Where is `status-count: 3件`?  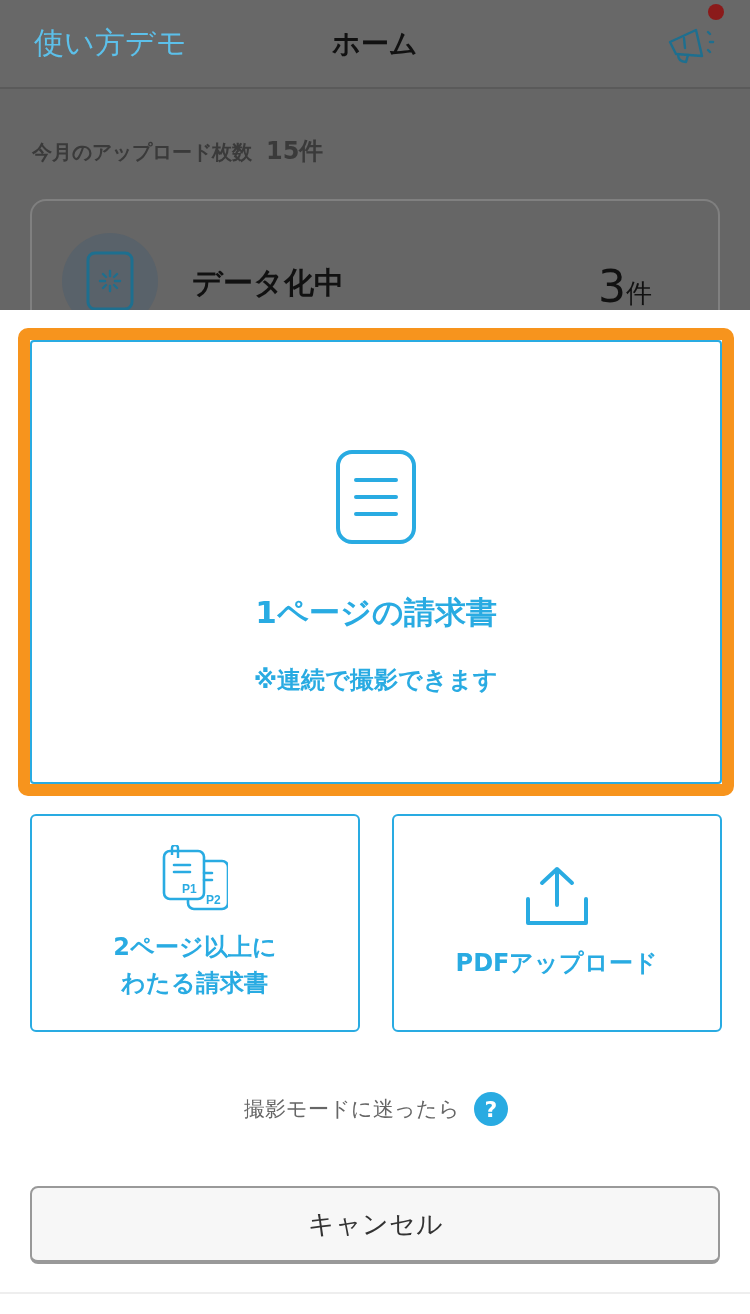
status-count: 3件 is located at coordinates (625, 285).